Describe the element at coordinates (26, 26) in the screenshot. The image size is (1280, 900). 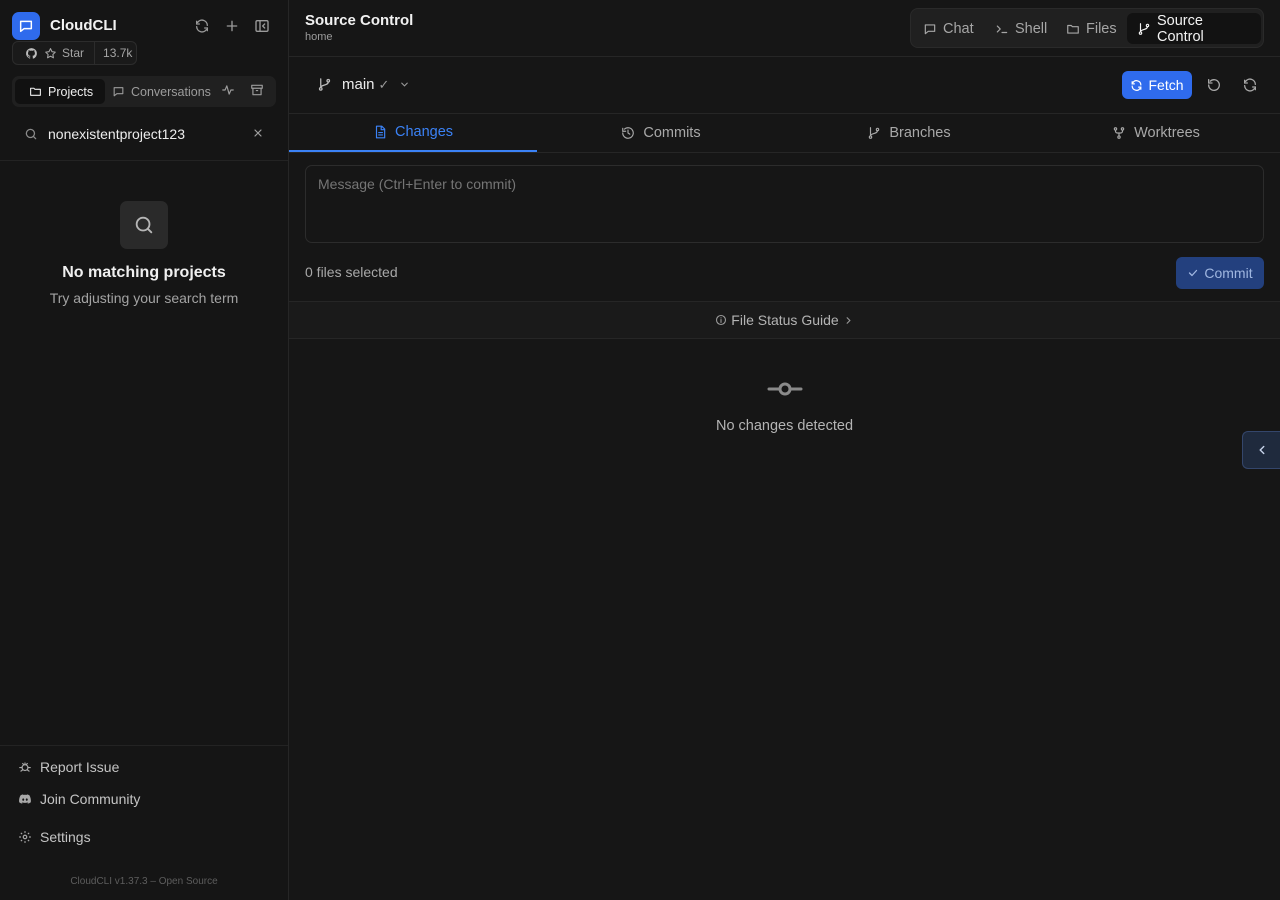
I see `app-logo` at that location.